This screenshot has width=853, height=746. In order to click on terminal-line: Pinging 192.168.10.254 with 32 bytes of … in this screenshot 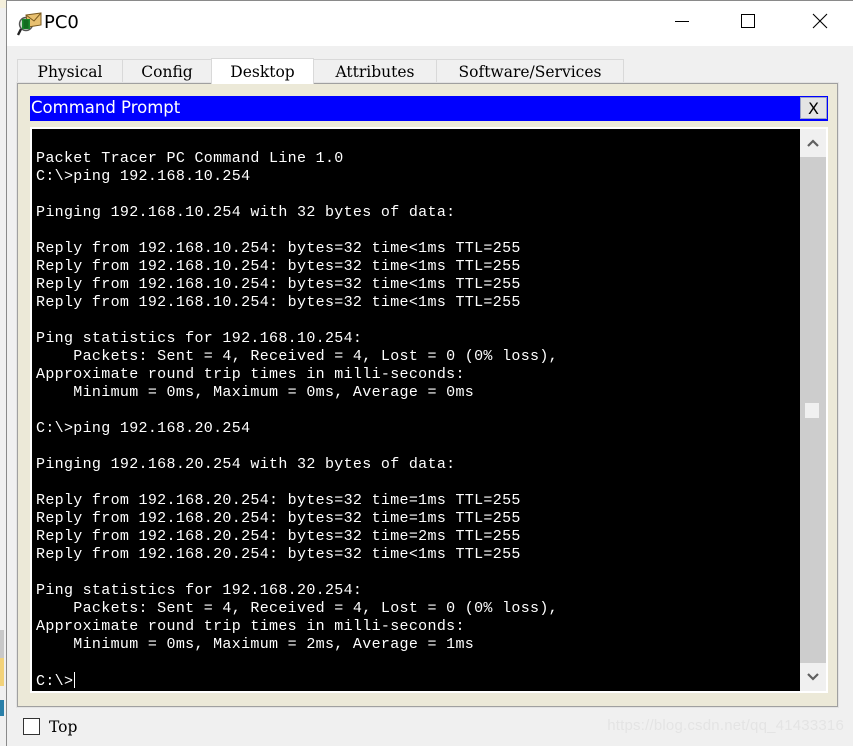, I will do `click(246, 212)`.